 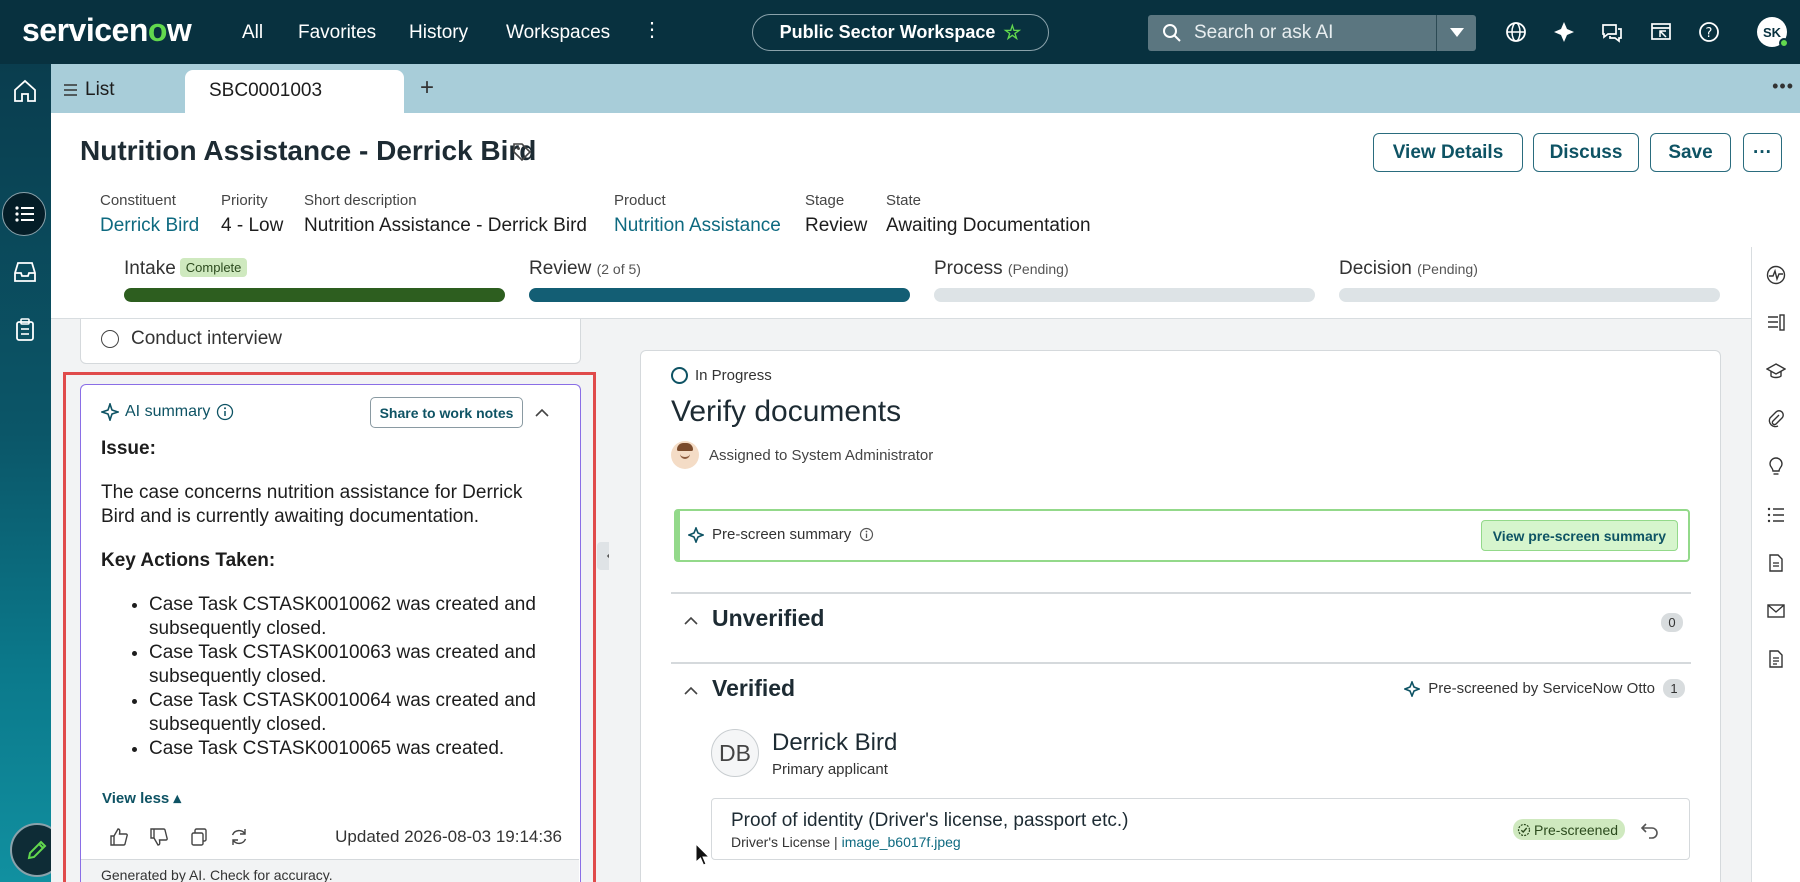 What do you see at coordinates (70, 90) in the screenshot?
I see `menu-icon` at bounding box center [70, 90].